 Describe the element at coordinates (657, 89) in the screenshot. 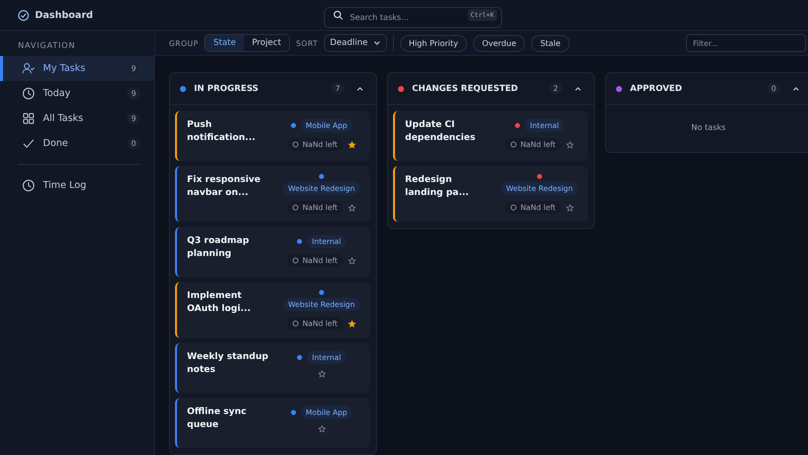

I see `column-title: APPROVED` at that location.